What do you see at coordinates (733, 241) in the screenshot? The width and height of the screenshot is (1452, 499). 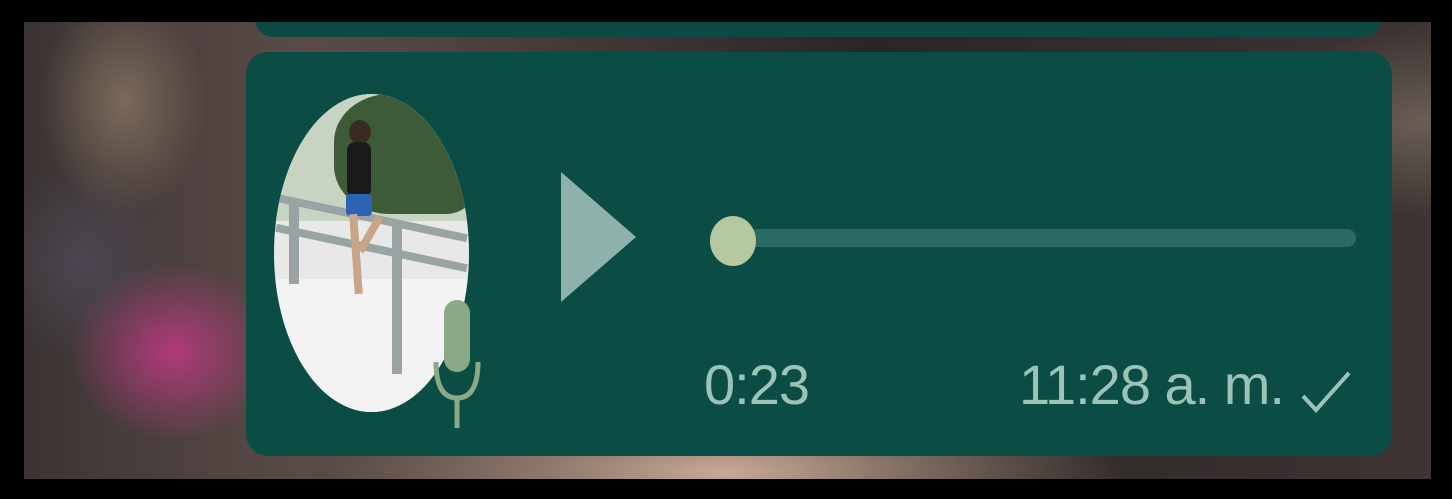 I see `audio-seek-thumb` at bounding box center [733, 241].